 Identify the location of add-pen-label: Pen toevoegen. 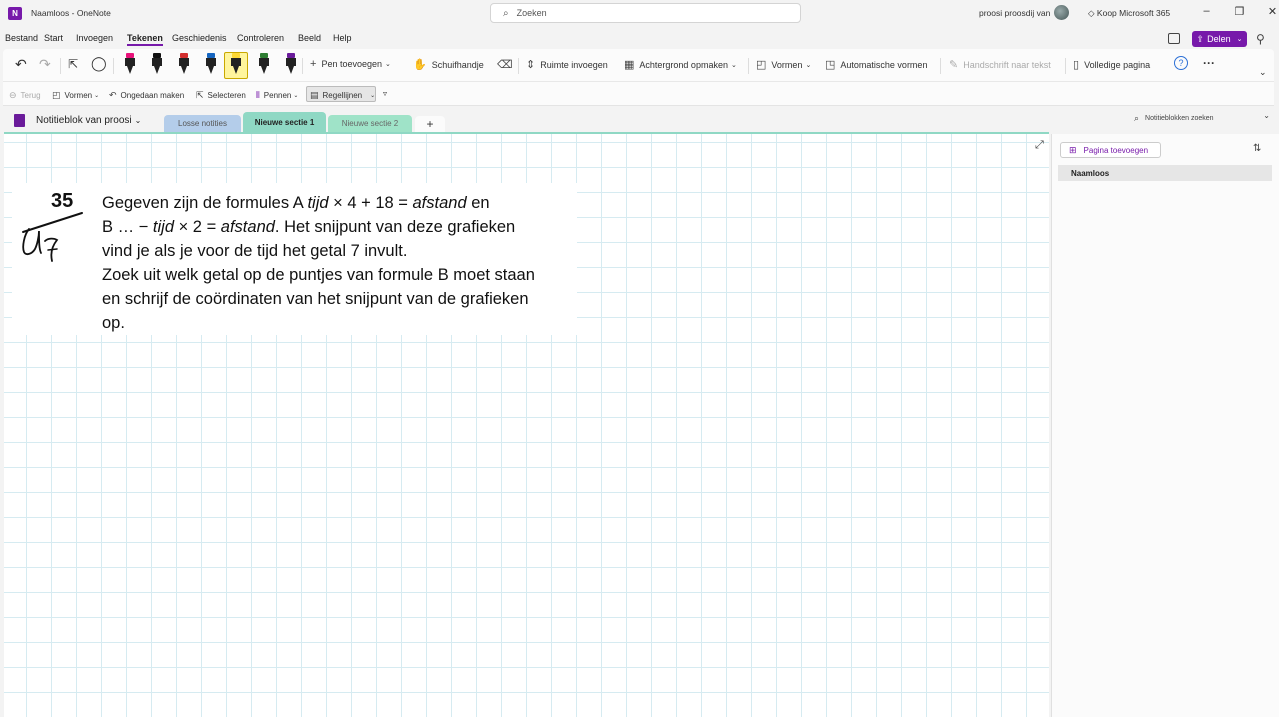
(351, 64).